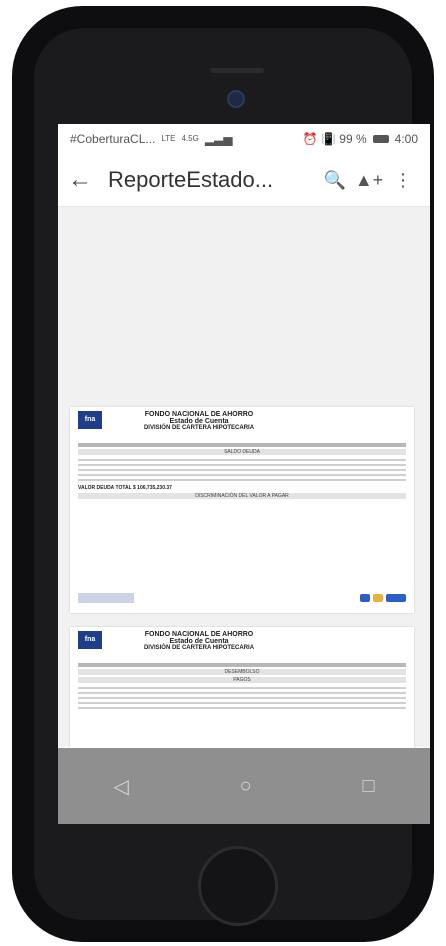  Describe the element at coordinates (334, 139) in the screenshot. I see `battery-text: ⏰ 📳 99 %` at that location.